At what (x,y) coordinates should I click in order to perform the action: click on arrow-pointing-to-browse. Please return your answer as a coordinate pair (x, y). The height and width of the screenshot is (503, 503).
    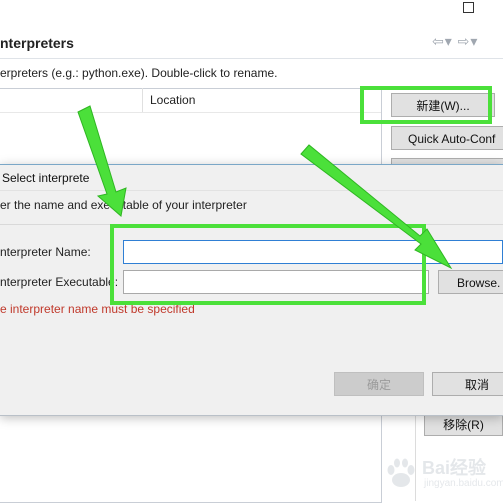
    Looking at the image, I should click on (376, 207).